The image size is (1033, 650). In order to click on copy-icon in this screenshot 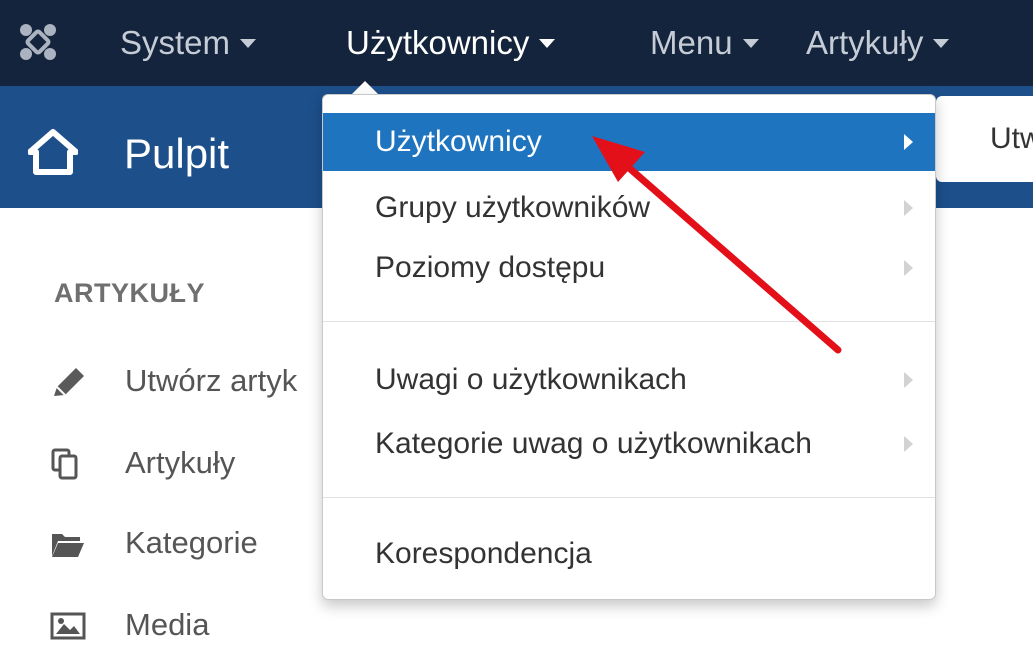, I will do `click(64, 464)`.